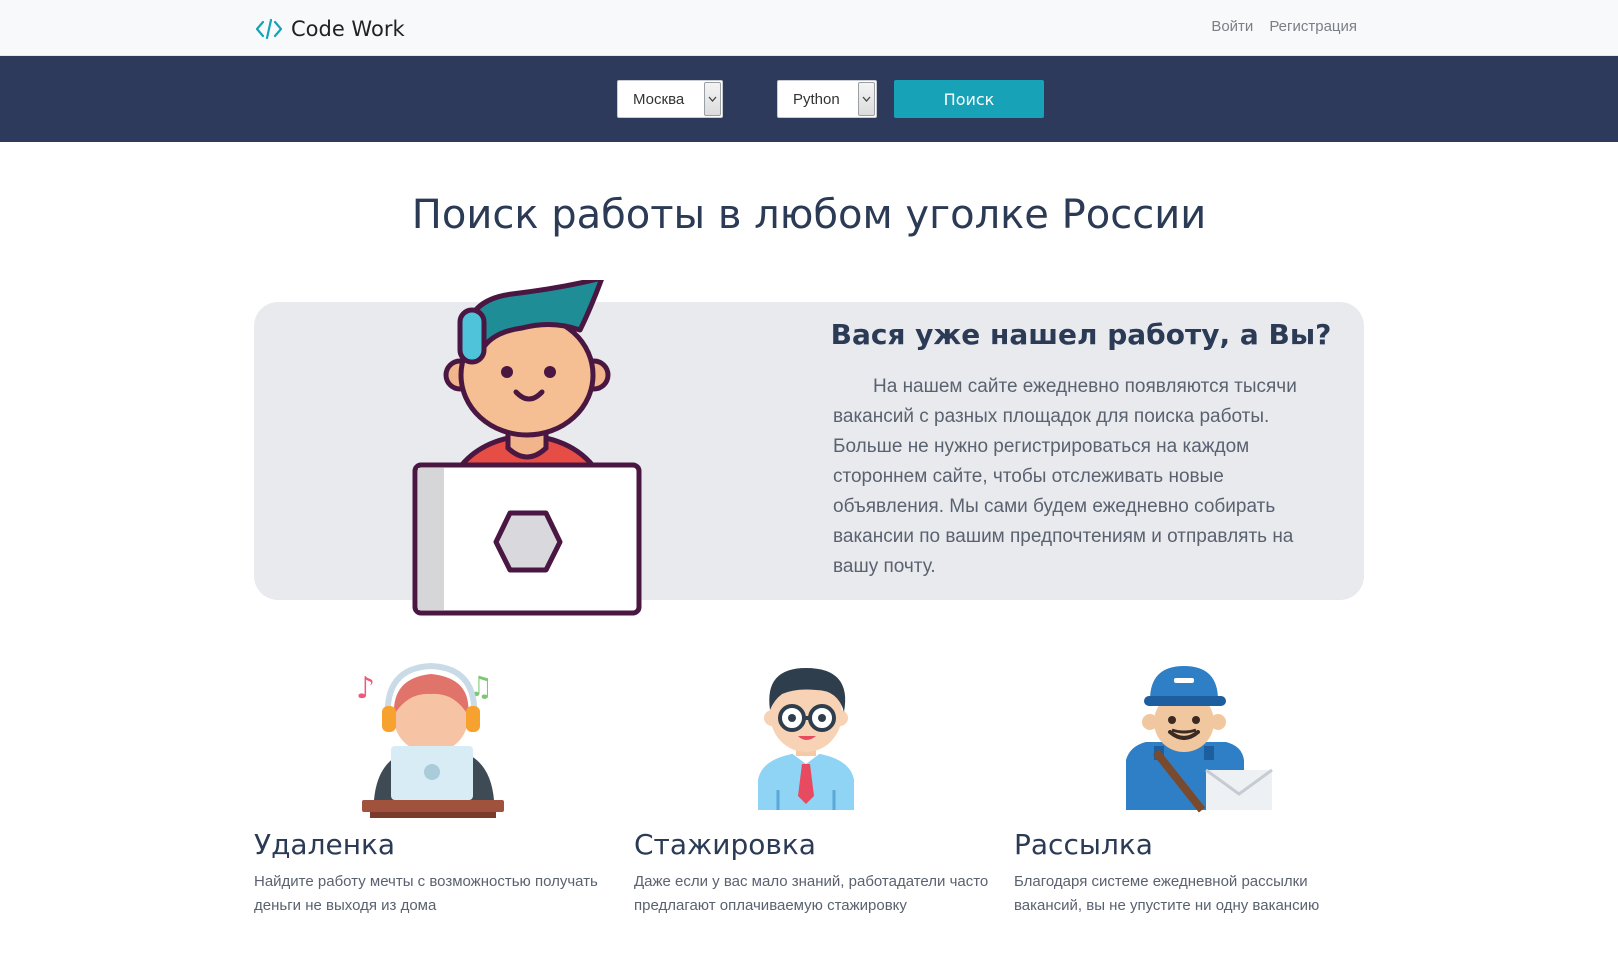  I want to click on brand-name: Code Work, so click(348, 29).